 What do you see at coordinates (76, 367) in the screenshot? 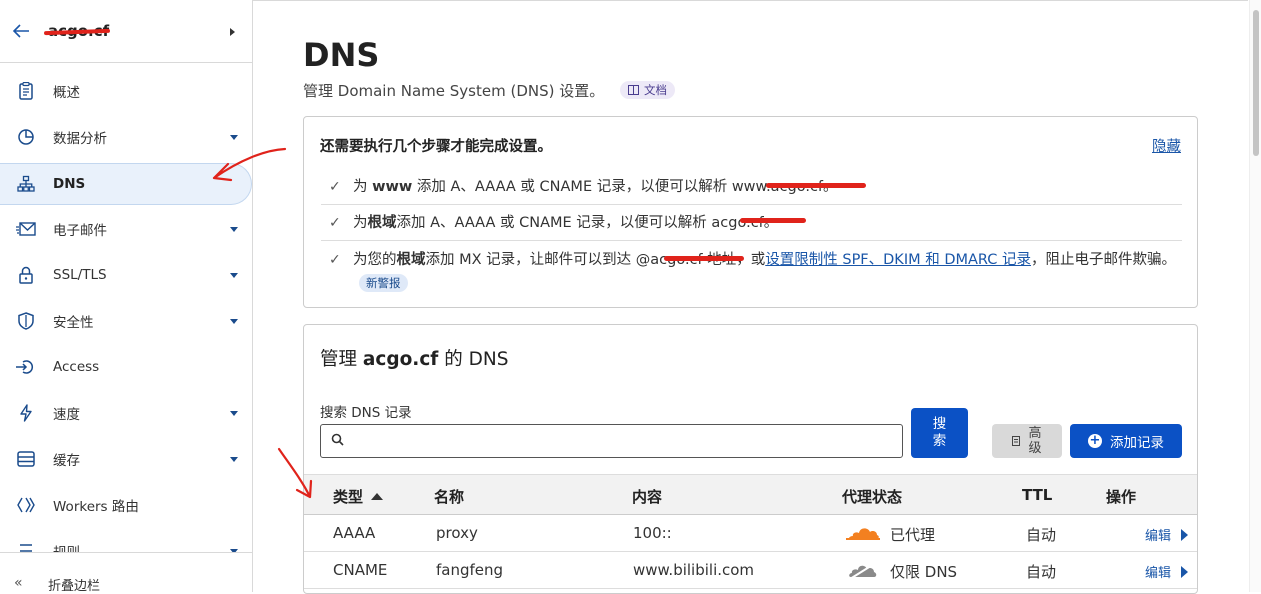
I see `sidebar-item-label: Access` at bounding box center [76, 367].